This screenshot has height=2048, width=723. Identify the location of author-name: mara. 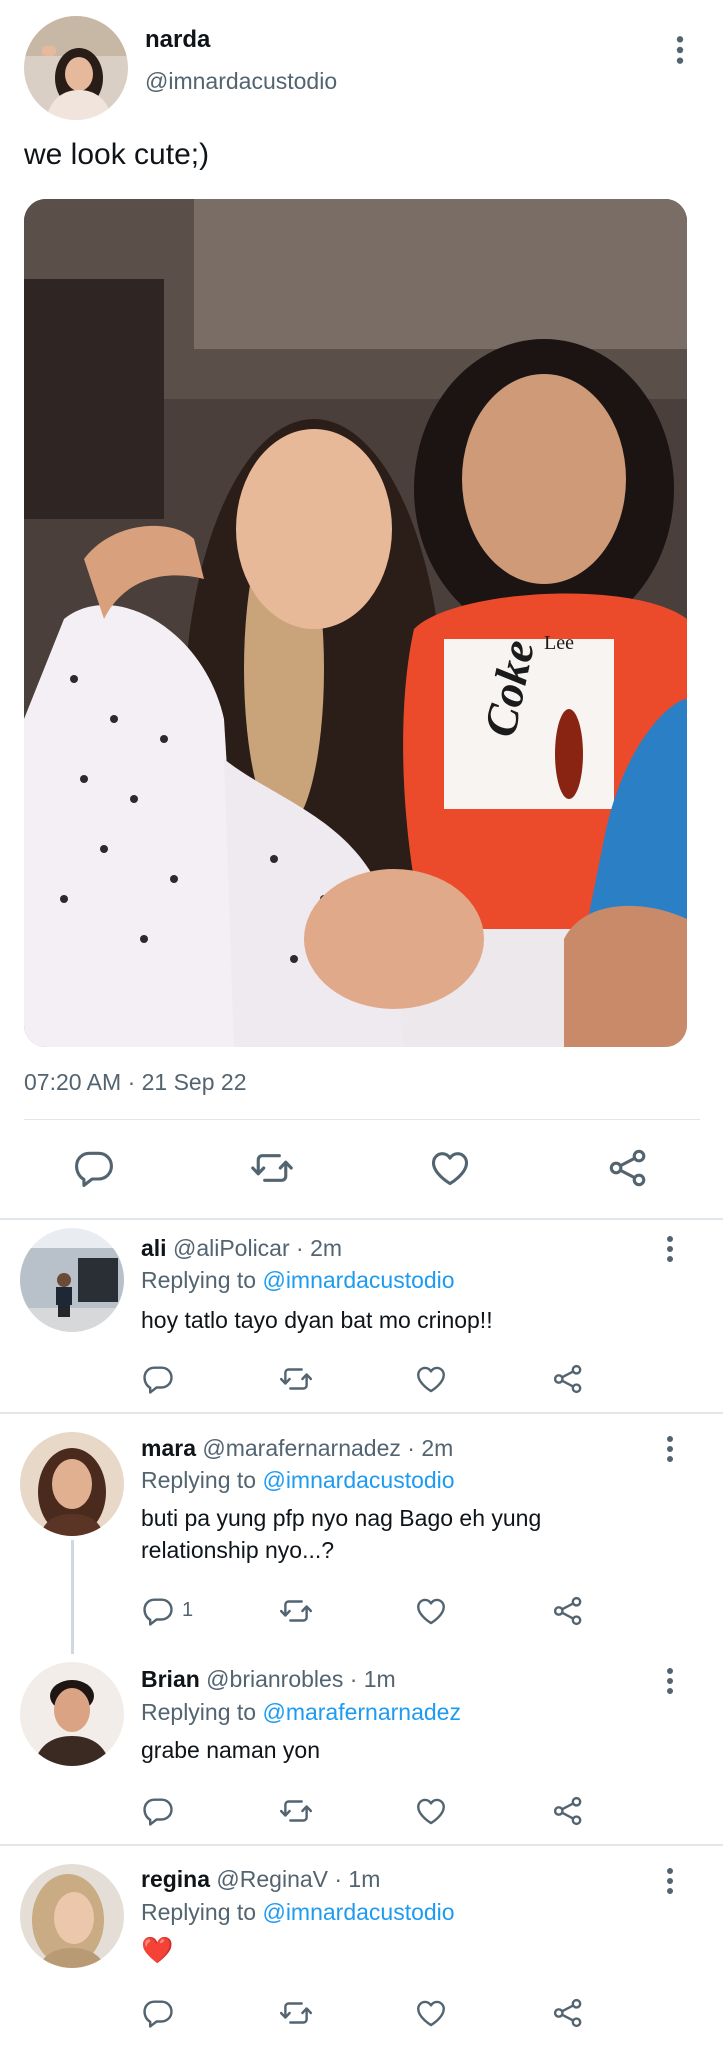
(168, 1448).